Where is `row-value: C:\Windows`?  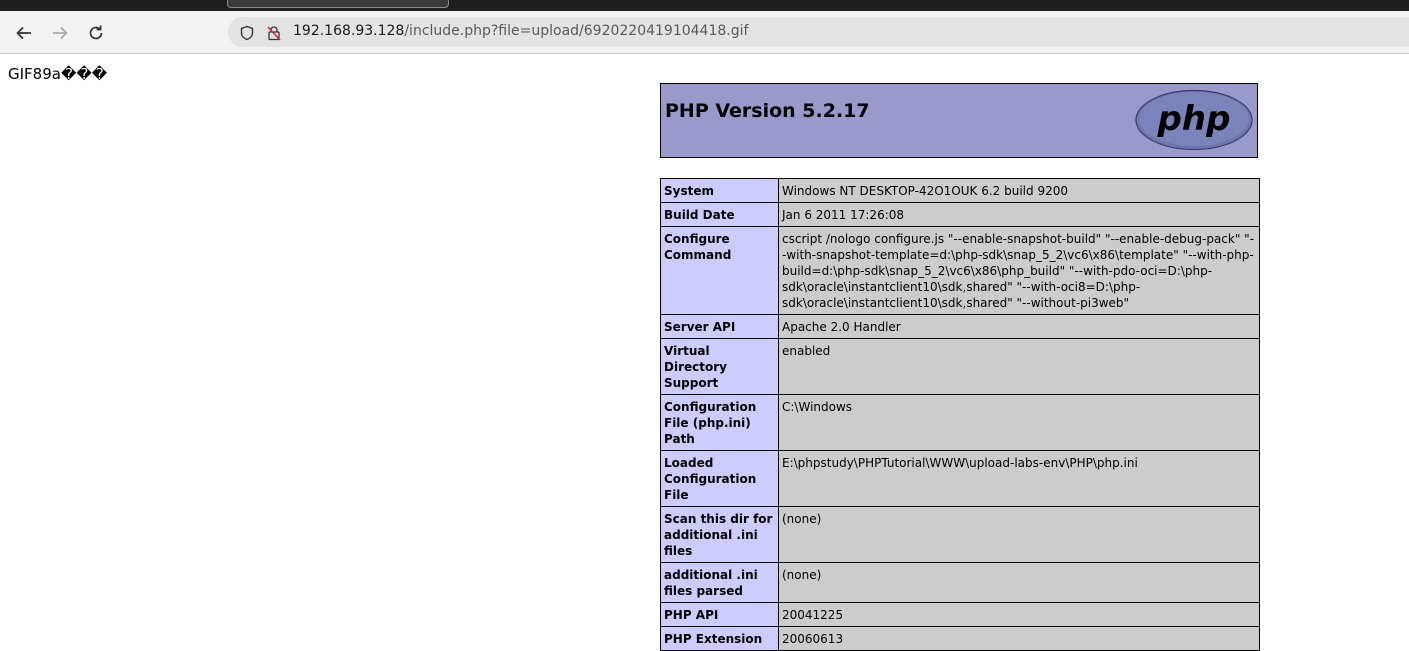
row-value: C:\Windows is located at coordinates (1019, 422).